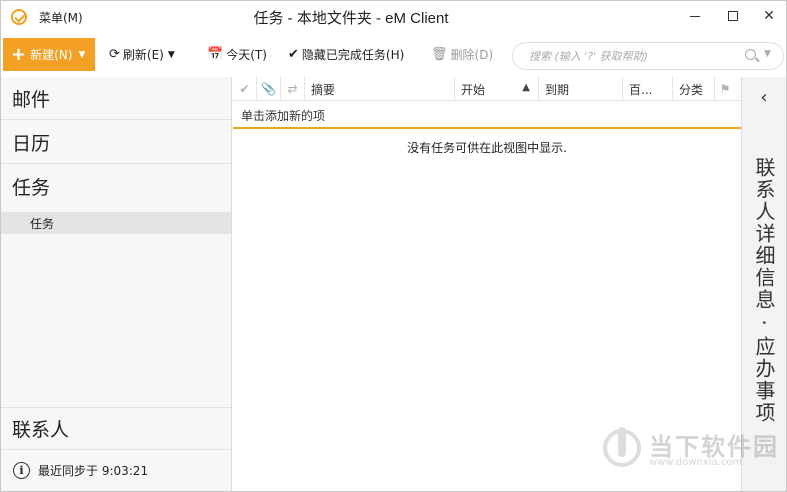 The width and height of the screenshot is (787, 492). I want to click on empty-list-message: 没有任务可供在此视图中显示., so click(487, 148).